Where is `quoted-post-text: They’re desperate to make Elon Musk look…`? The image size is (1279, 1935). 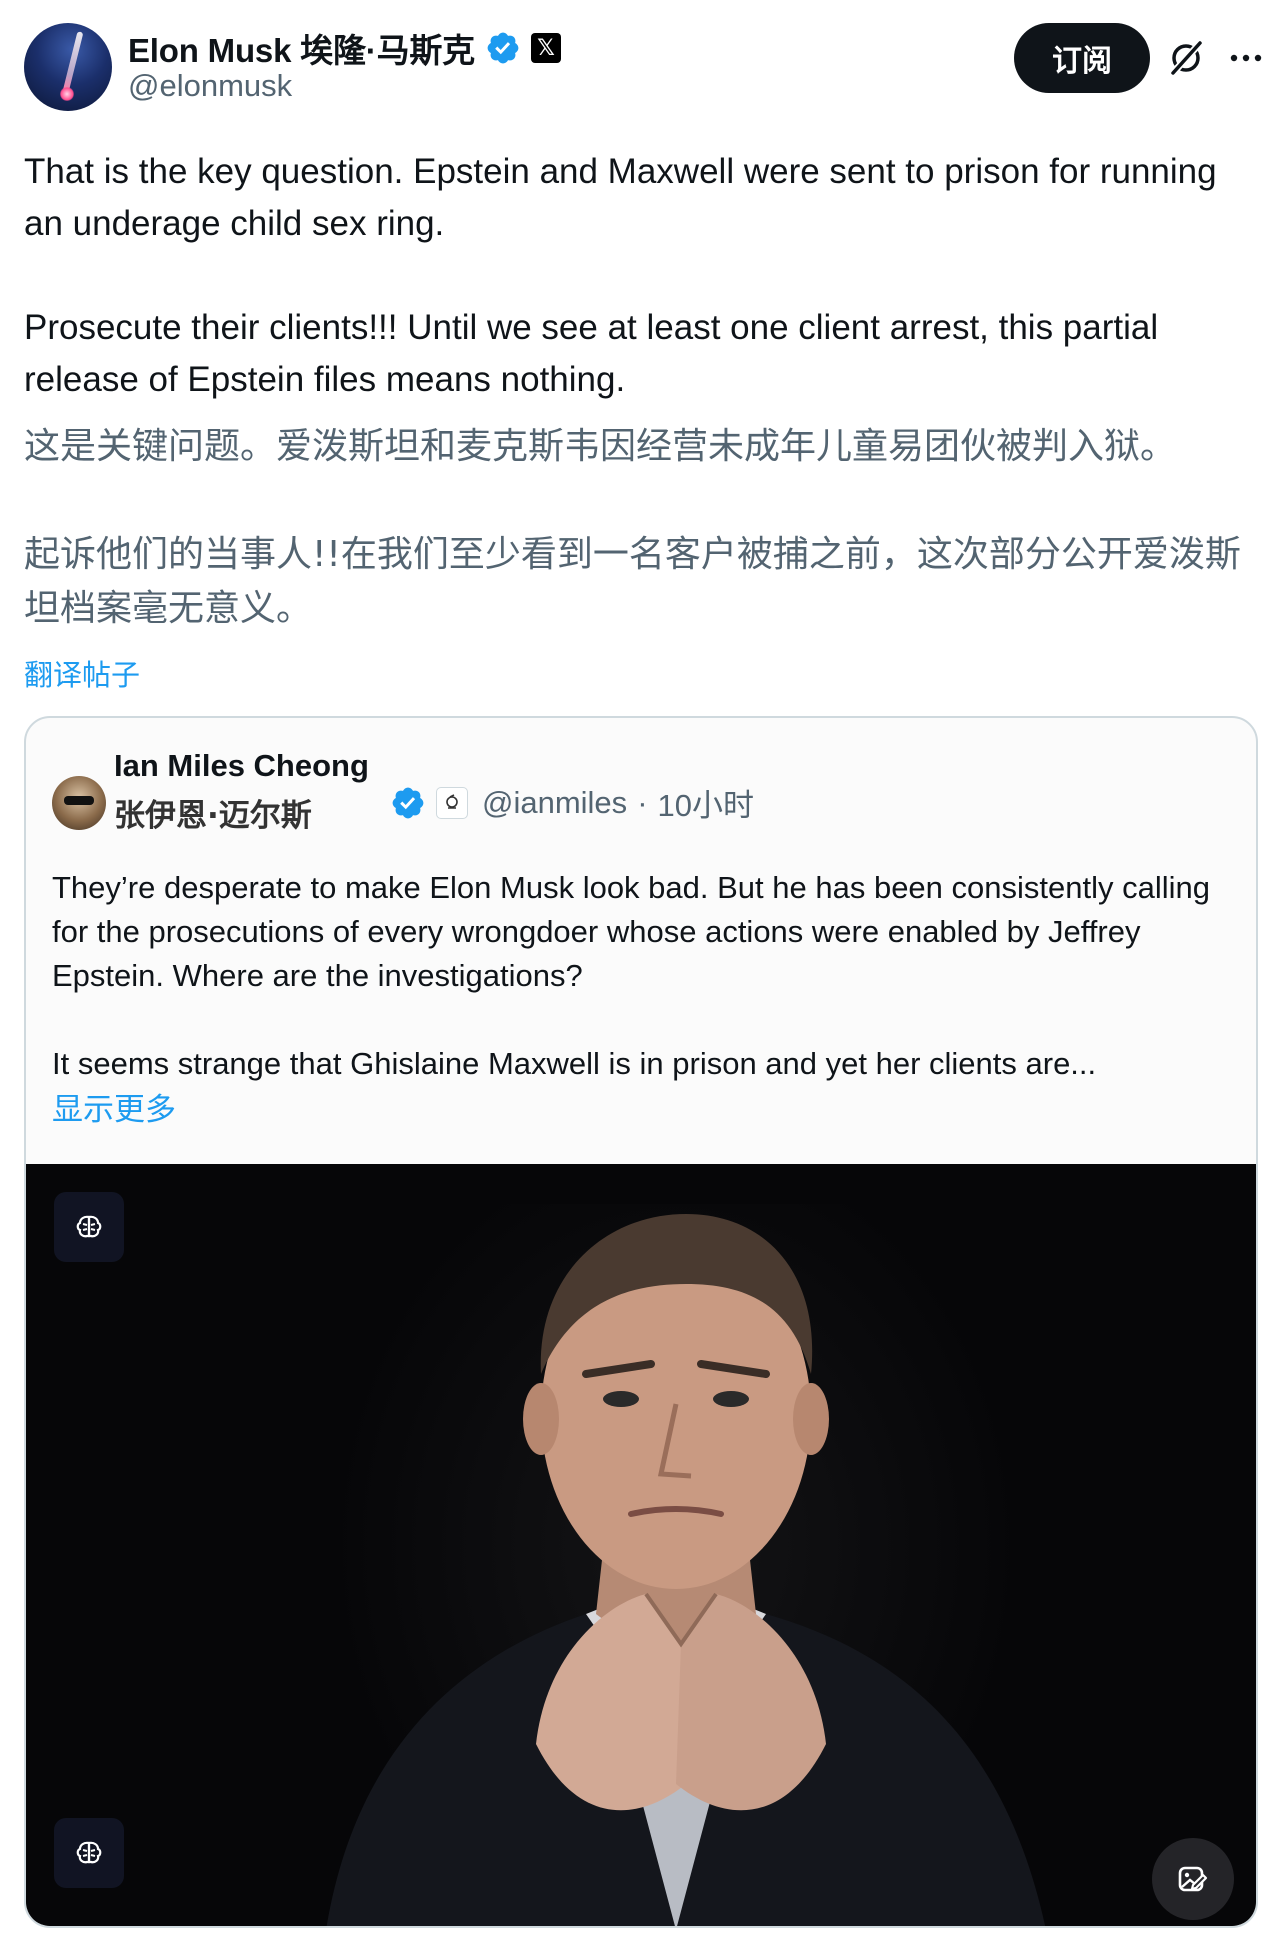 quoted-post-text: They’re desperate to make Elon Musk look… is located at coordinates (631, 975).